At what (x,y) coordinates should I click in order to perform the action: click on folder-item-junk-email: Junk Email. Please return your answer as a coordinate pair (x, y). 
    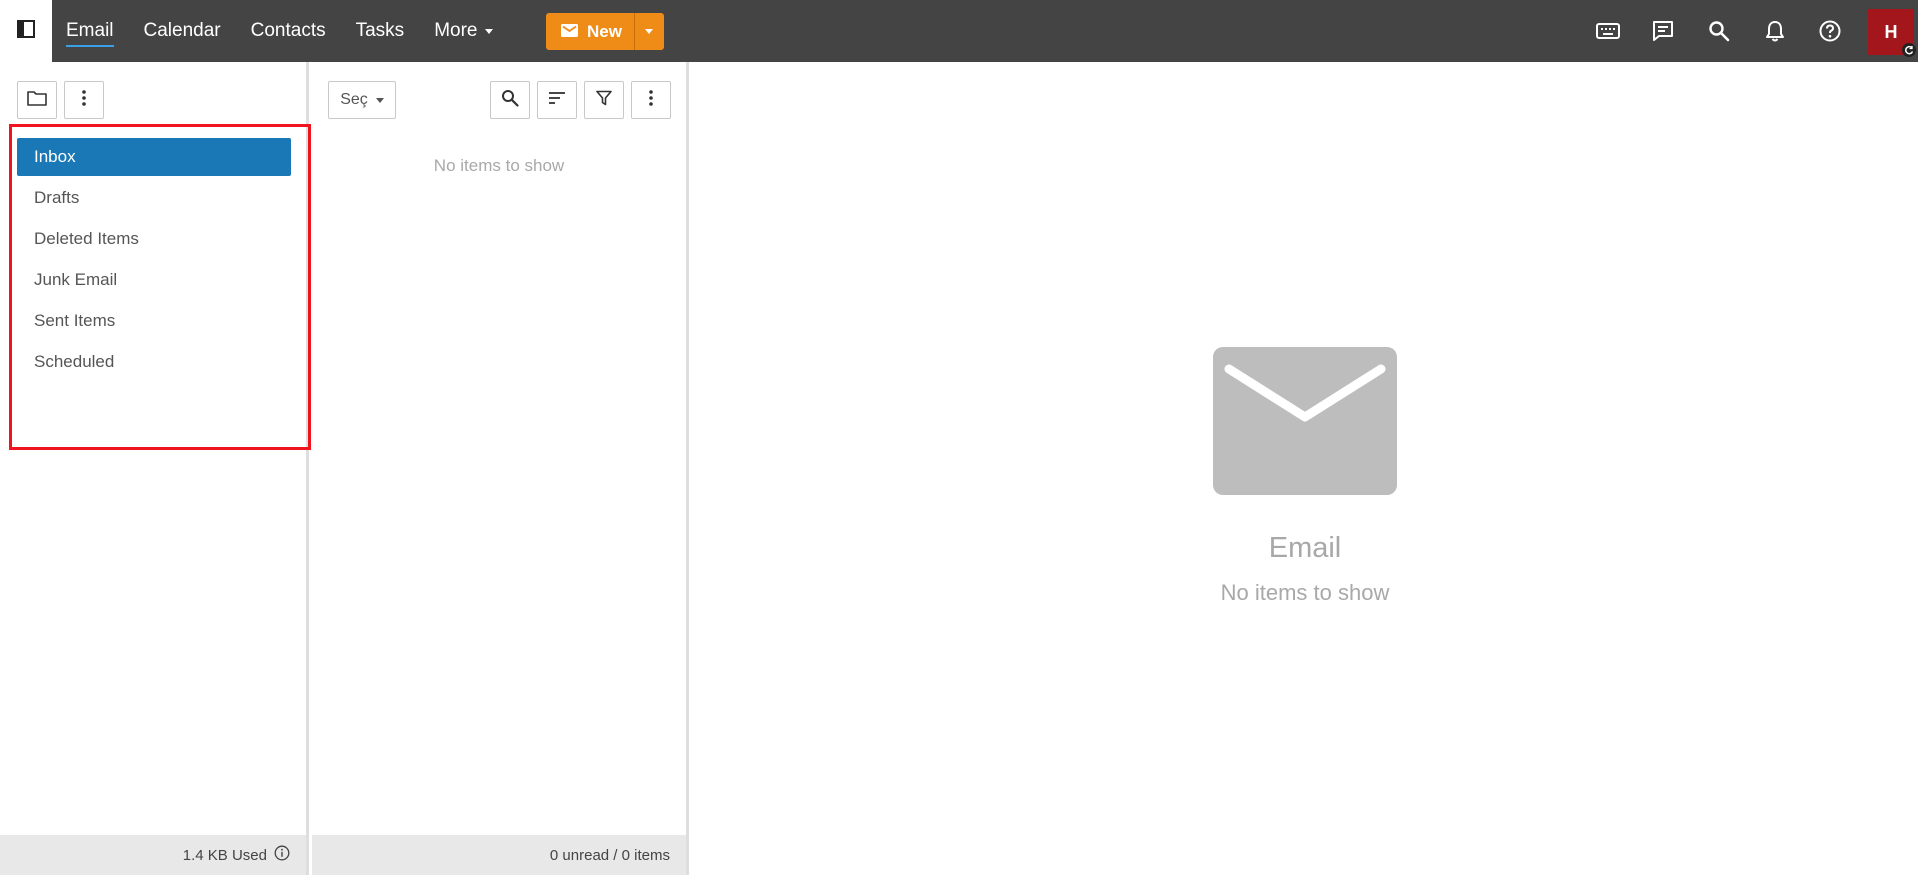
    Looking at the image, I should click on (154, 280).